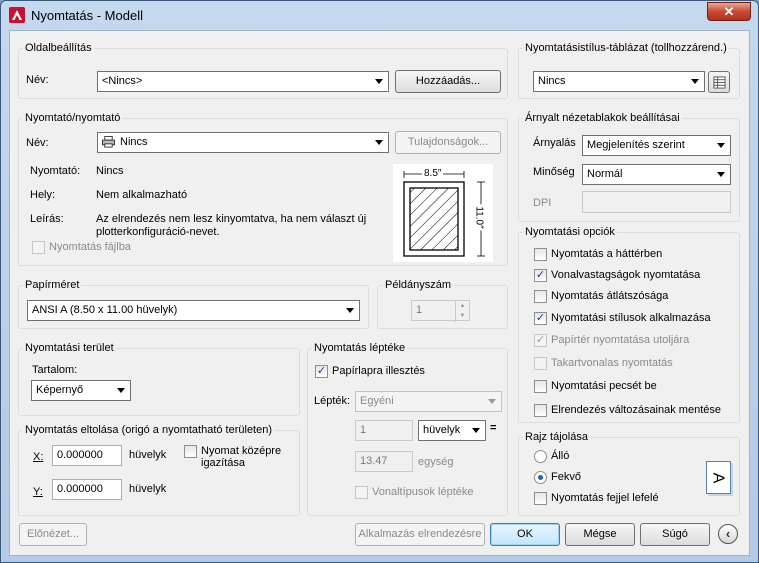  I want to click on option-label: Vonalvastagságok nyomtatása, so click(626, 275).